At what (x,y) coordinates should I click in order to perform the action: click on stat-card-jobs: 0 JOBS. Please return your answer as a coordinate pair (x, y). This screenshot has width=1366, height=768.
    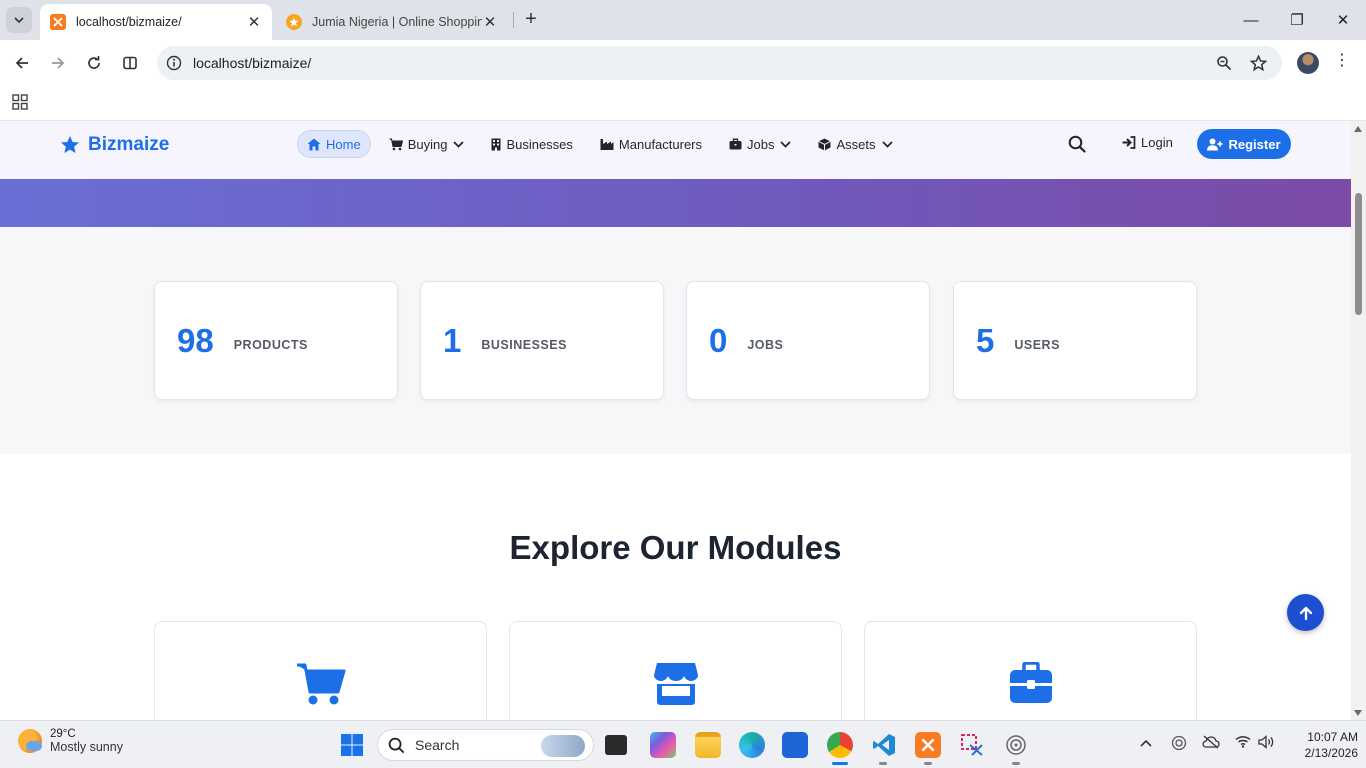
    Looking at the image, I should click on (808, 340).